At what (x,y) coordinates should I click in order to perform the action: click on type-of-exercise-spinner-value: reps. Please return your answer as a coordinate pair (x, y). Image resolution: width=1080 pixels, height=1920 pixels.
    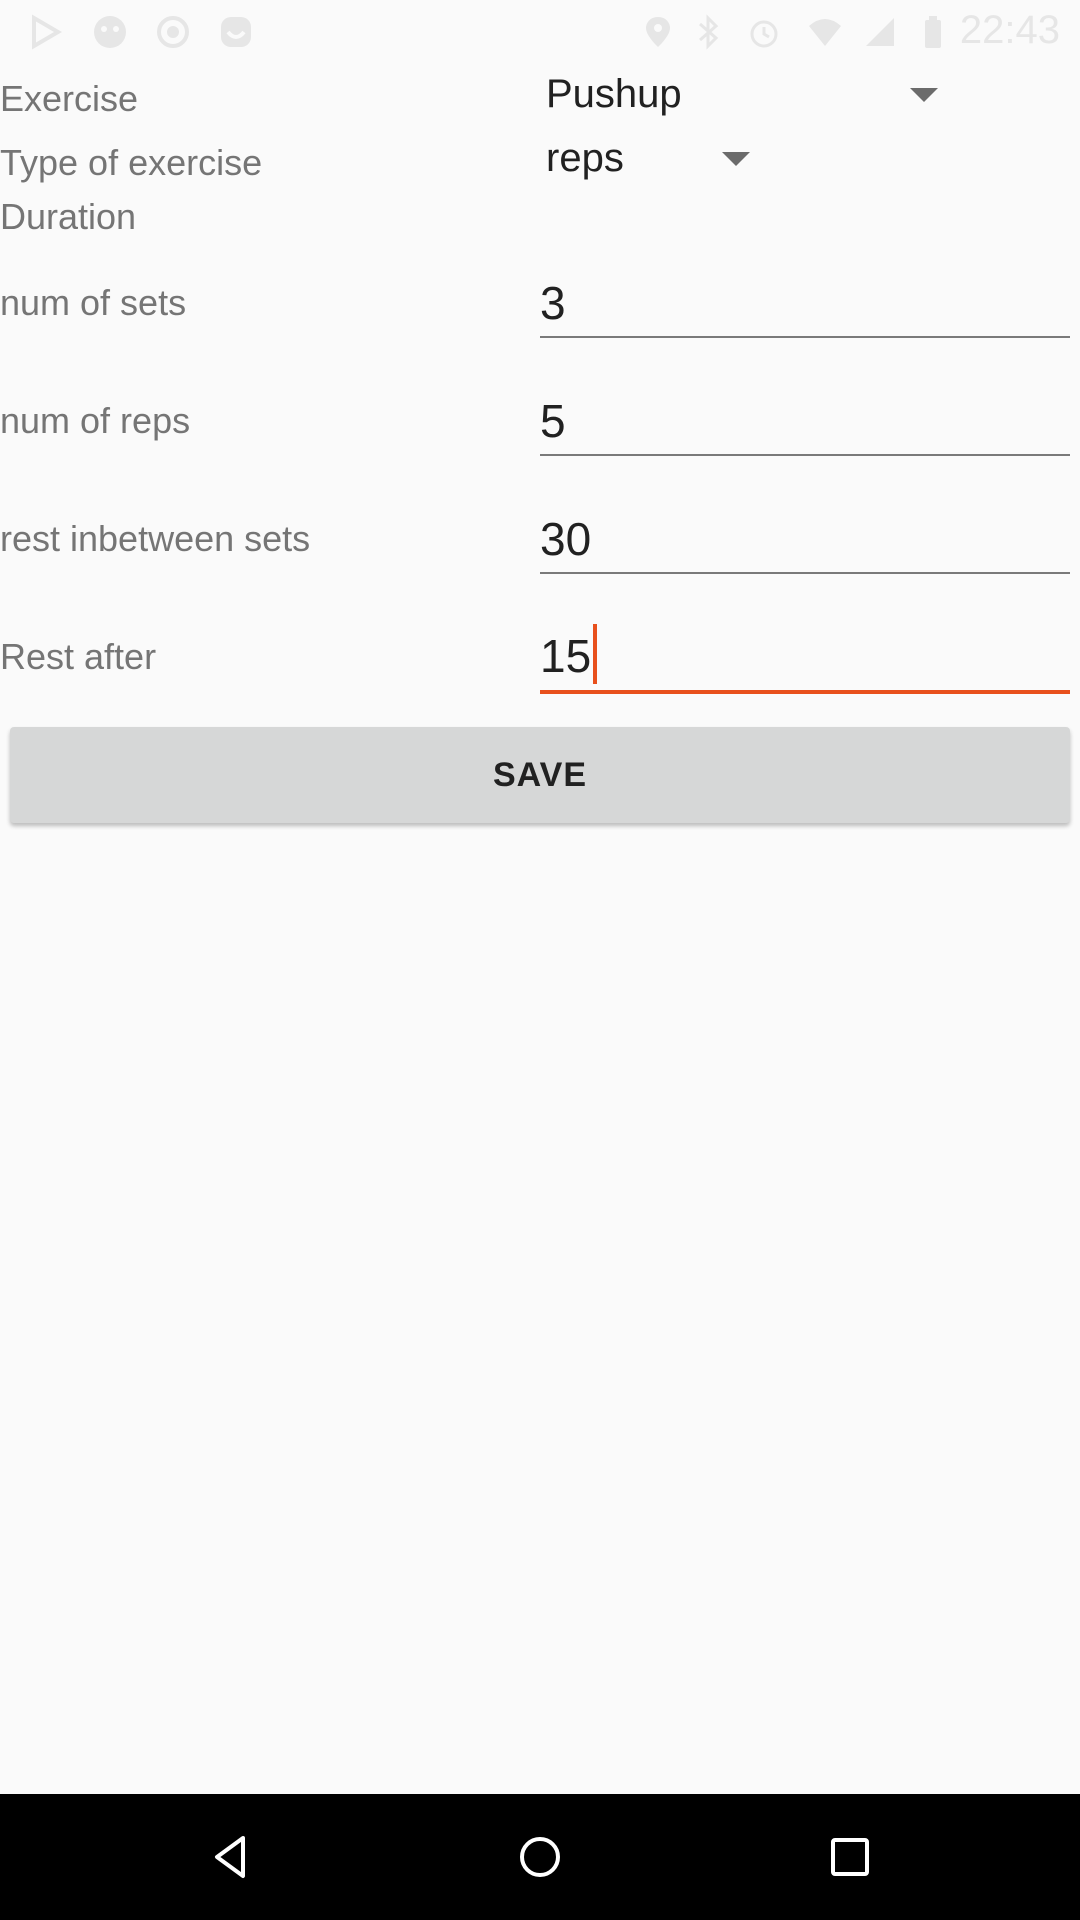
    Looking at the image, I should click on (585, 158).